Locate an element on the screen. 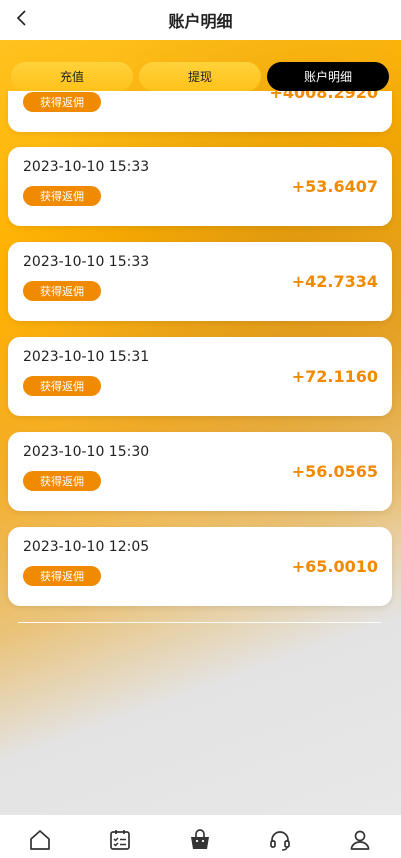  nav-home is located at coordinates (40, 840).